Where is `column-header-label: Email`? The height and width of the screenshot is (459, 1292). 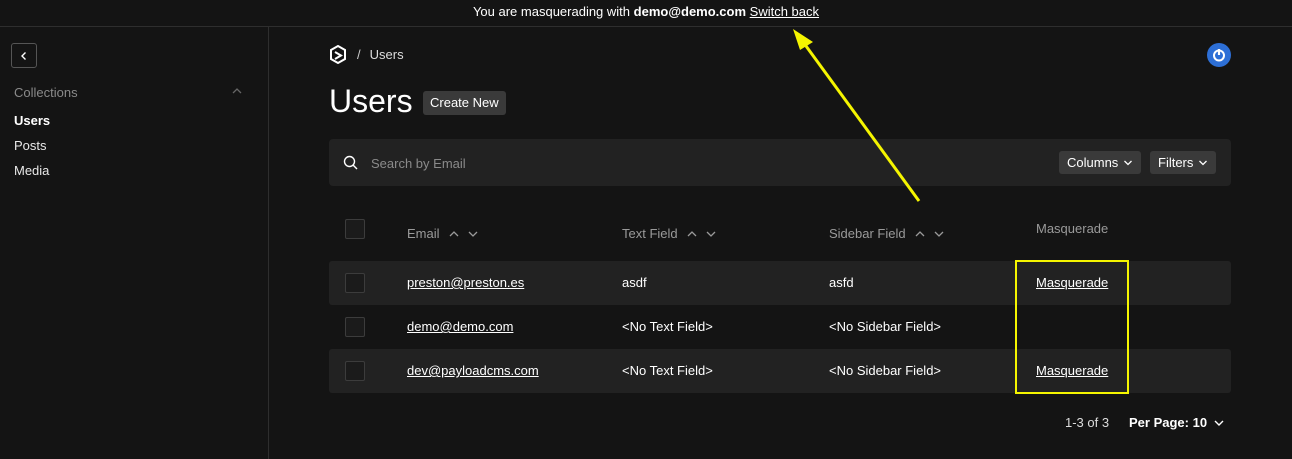
column-header-label: Email is located at coordinates (423, 233).